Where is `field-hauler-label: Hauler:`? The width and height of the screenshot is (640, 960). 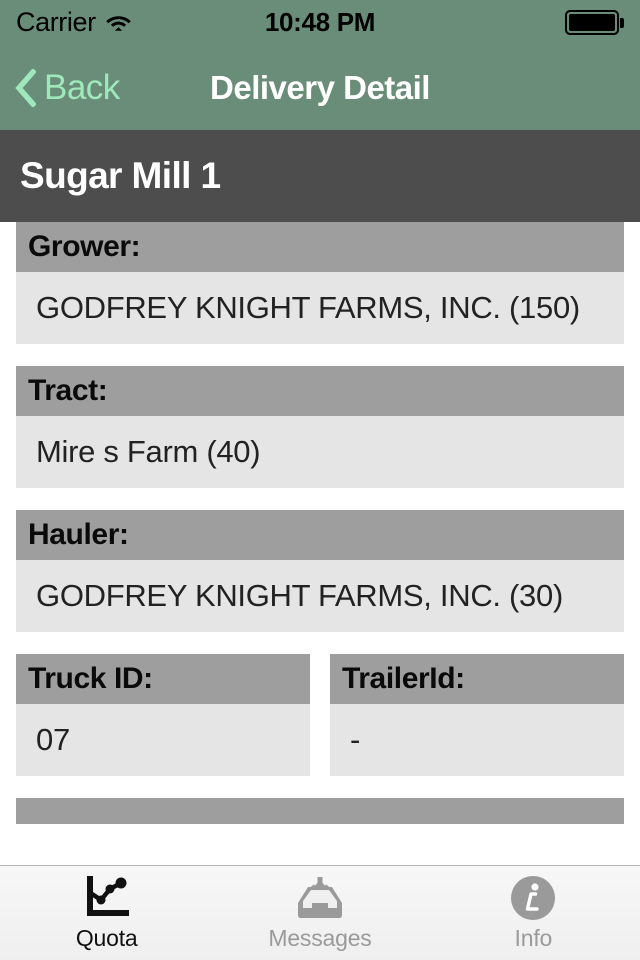
field-hauler-label: Hauler: is located at coordinates (78, 534).